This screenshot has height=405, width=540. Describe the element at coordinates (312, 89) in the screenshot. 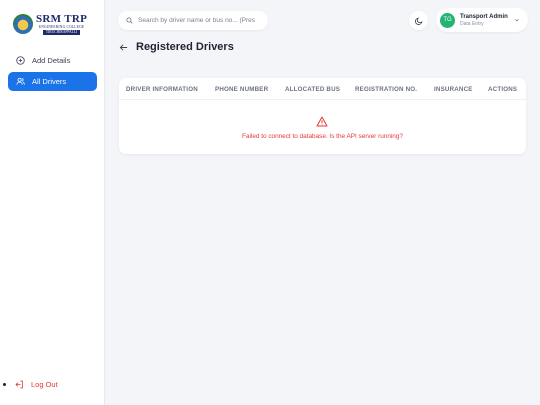

I see `column-header-allocated-bus: ALLOCATED BUS` at that location.